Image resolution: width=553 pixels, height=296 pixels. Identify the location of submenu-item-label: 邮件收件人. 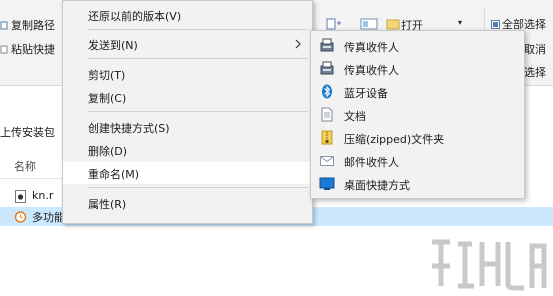
(371, 162).